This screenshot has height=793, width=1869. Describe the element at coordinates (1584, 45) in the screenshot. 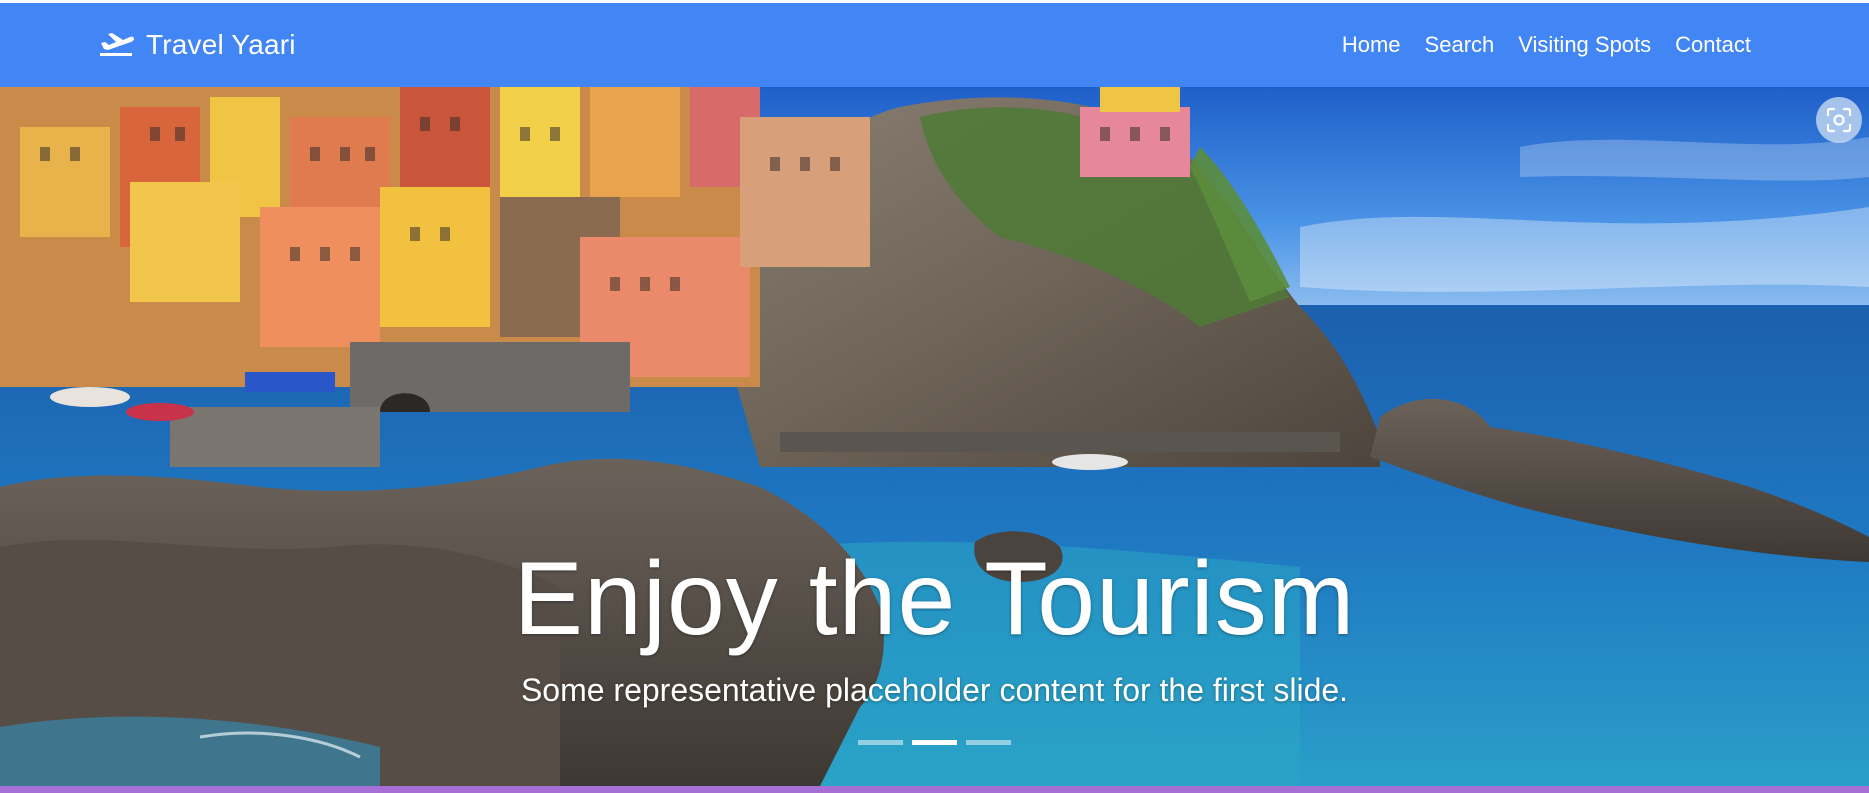

I see `nav-visiting-spots-link: Visiting Spots` at that location.